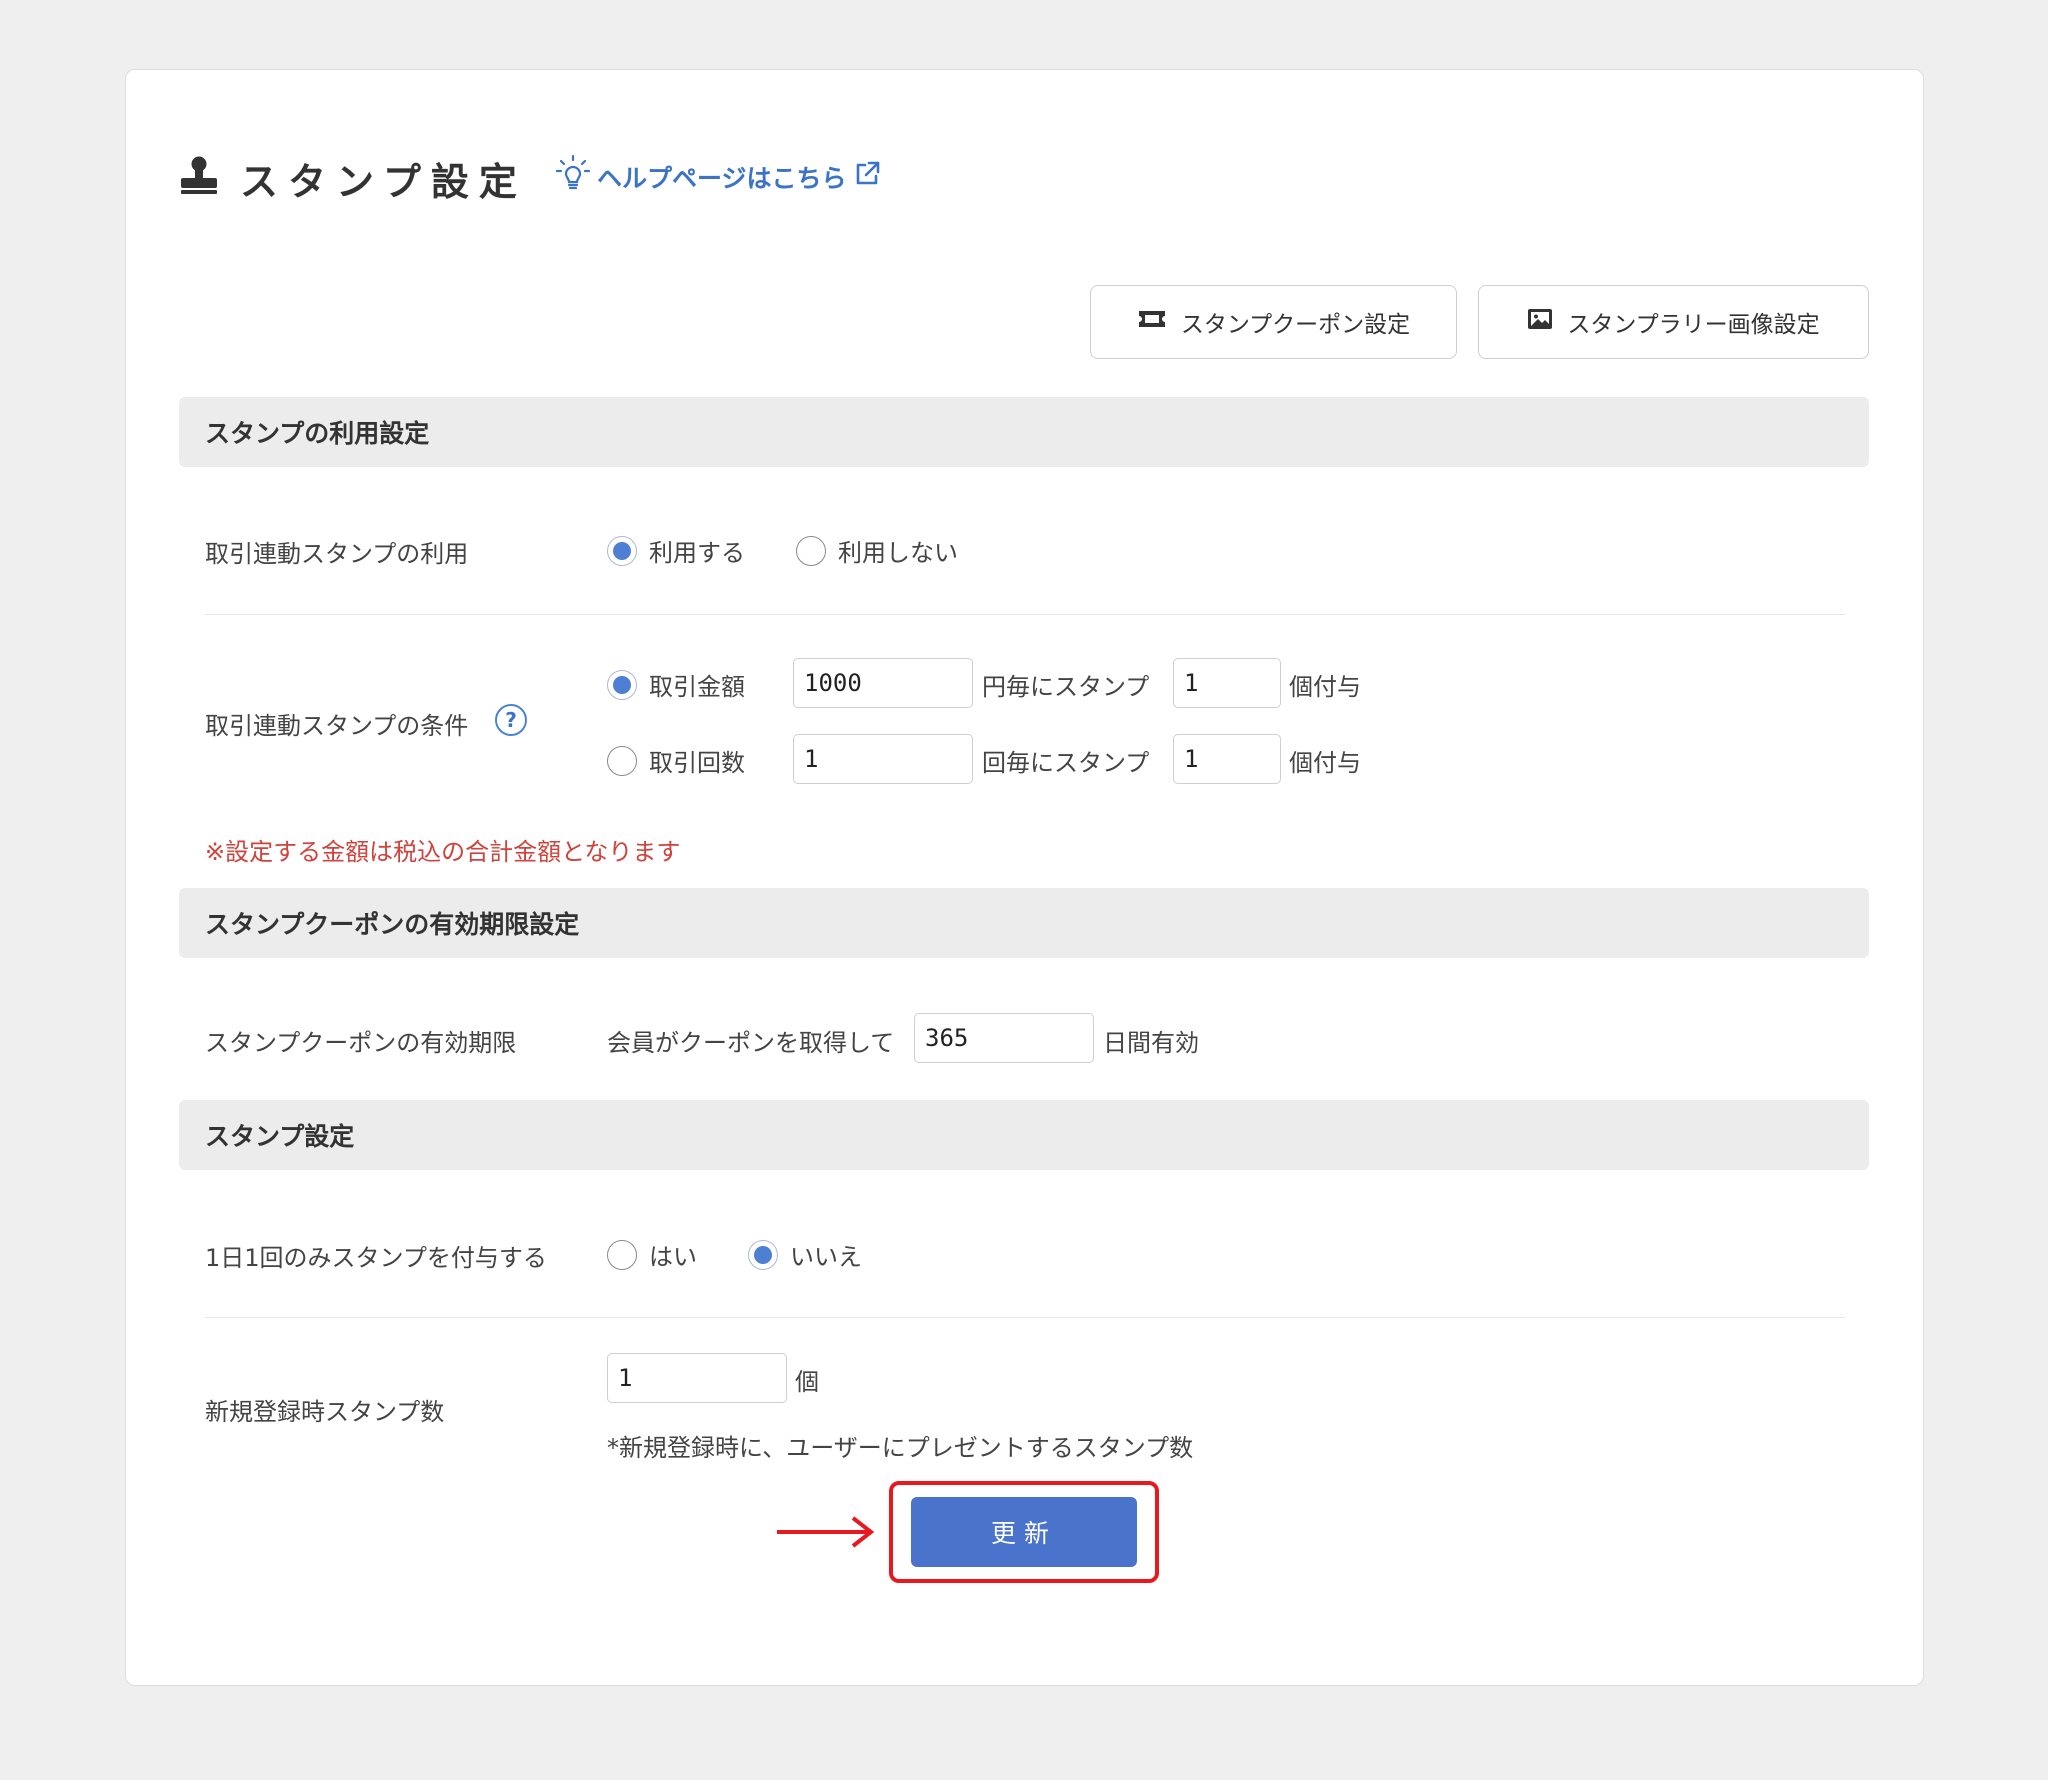 Image resolution: width=2048 pixels, height=1780 pixels. What do you see at coordinates (383, 181) in the screenshot?
I see `page-title-text: スタンプ設定` at bounding box center [383, 181].